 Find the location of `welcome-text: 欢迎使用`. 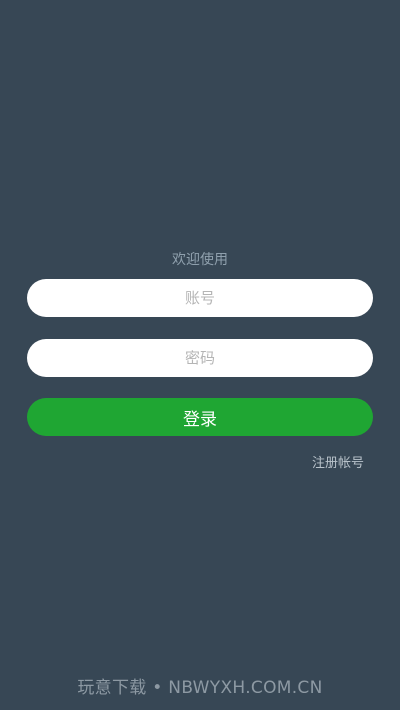

welcome-text: 欢迎使用 is located at coordinates (200, 260).